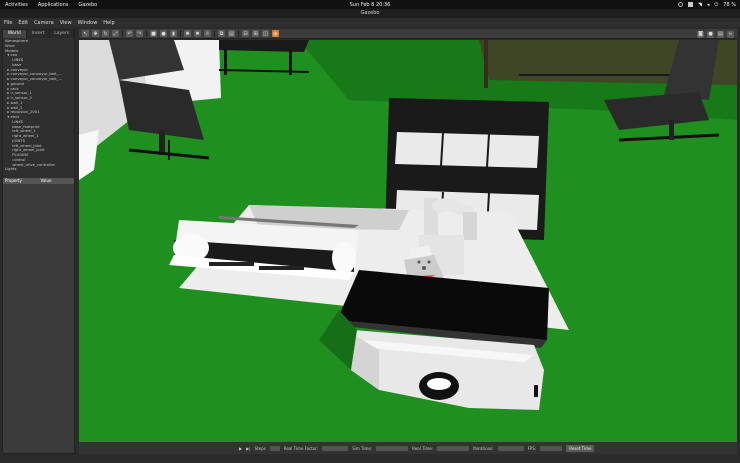  What do you see at coordinates (187, 33) in the screenshot?
I see `point-light-icon: ✺` at bounding box center [187, 33].